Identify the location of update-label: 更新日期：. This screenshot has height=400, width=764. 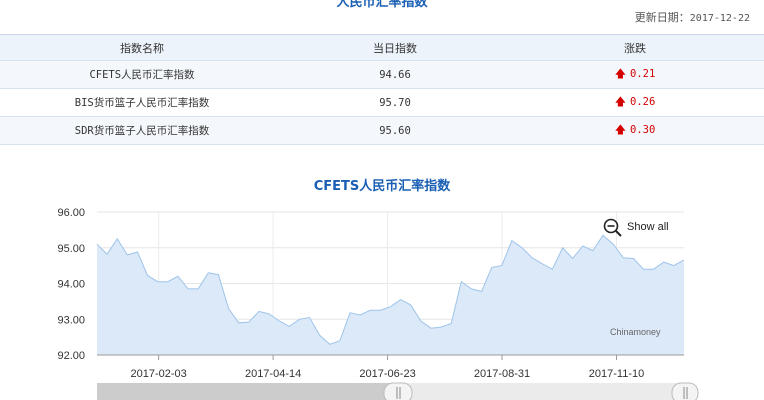
(662, 17).